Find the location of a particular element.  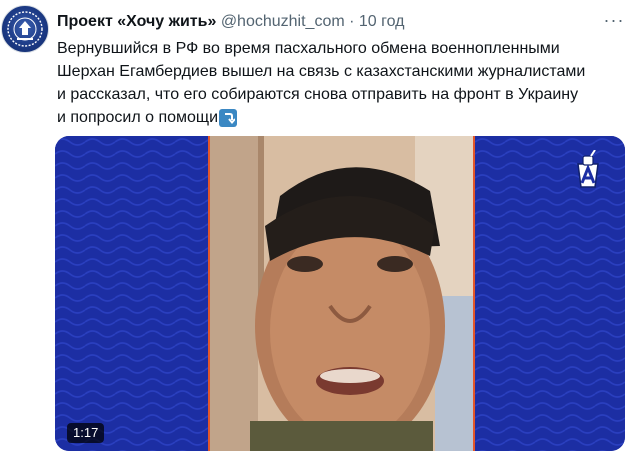

letter-a-cup-logo-icon is located at coordinates (588, 170).